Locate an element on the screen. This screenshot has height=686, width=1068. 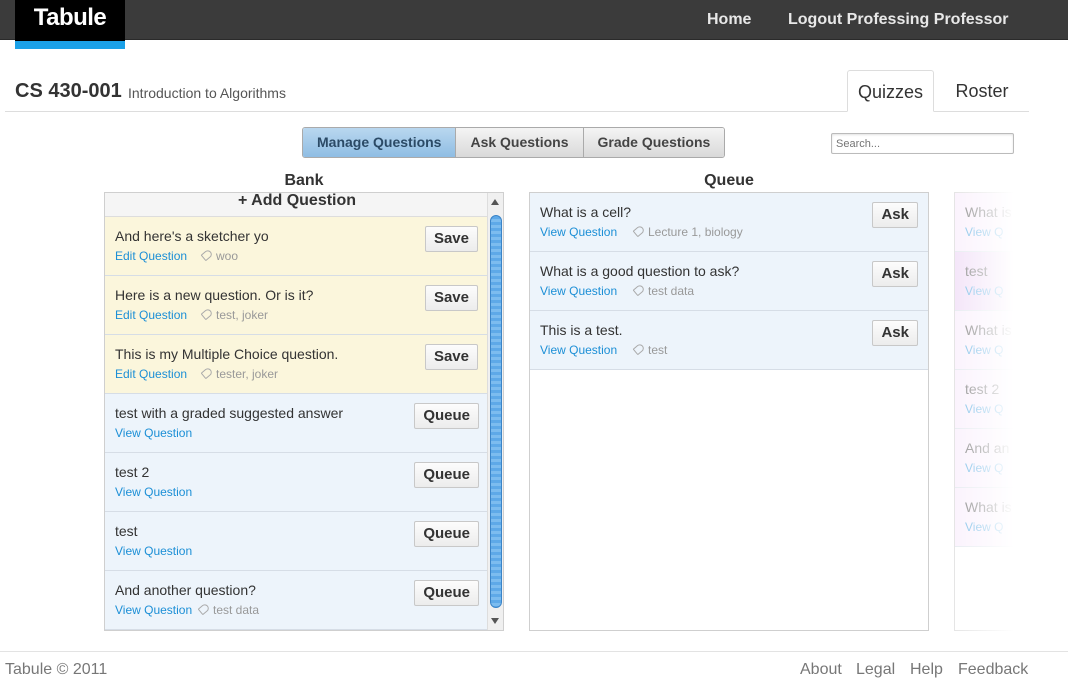
tags-text: Lecture 1, biology is located at coordinates (695, 232).